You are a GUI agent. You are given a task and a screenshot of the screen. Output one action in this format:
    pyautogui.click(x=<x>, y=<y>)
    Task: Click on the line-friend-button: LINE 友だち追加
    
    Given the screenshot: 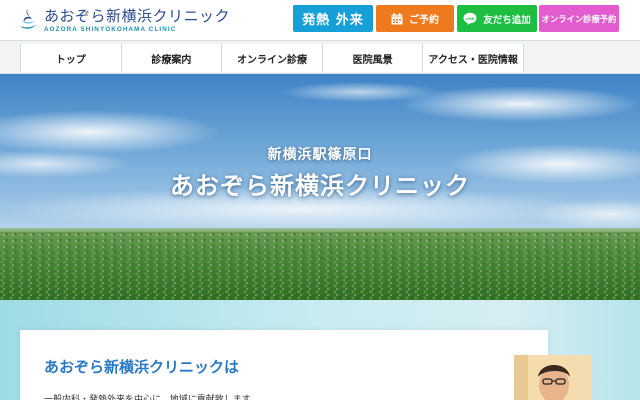 What is the action you would take?
    pyautogui.click(x=497, y=18)
    